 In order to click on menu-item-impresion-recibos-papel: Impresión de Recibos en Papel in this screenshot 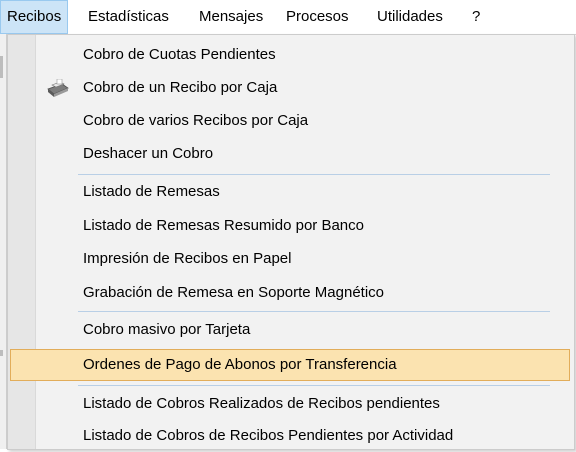, I will do `click(290, 259)`.